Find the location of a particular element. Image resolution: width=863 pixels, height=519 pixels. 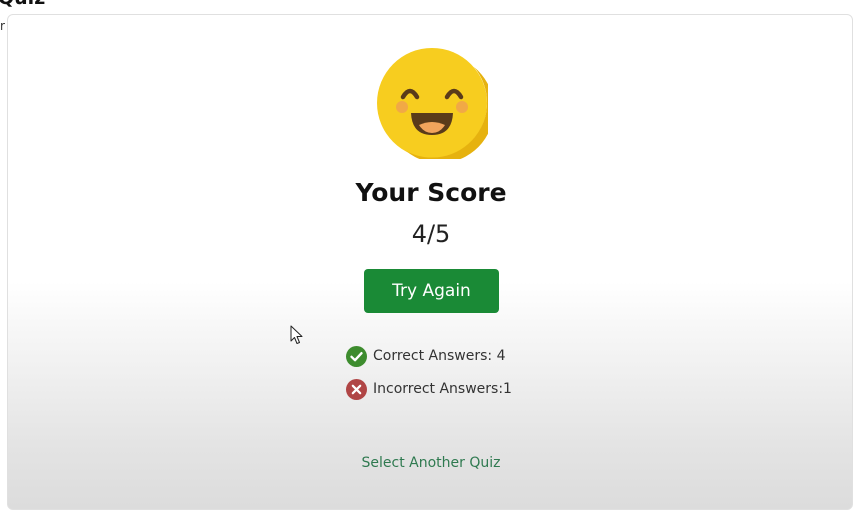

select-another-quiz-link: Select Another Quiz is located at coordinates (430, 463).